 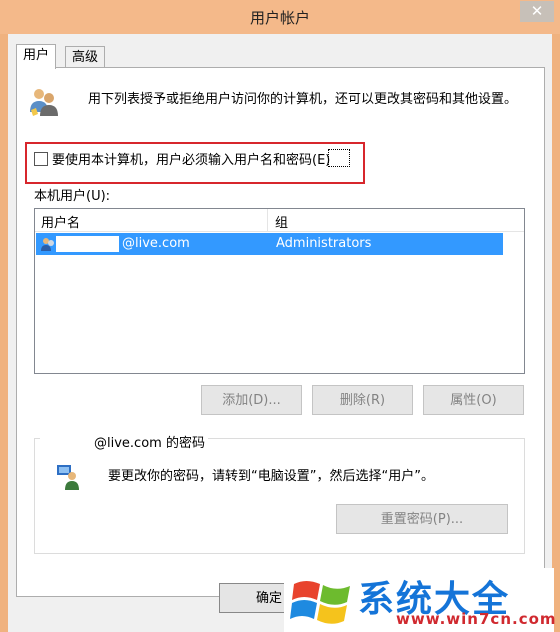 What do you see at coordinates (271, 476) in the screenshot?
I see `password-change-instruction: 要更改你的密码，请转到“电脑设置”，然后选择“用户”。` at bounding box center [271, 476].